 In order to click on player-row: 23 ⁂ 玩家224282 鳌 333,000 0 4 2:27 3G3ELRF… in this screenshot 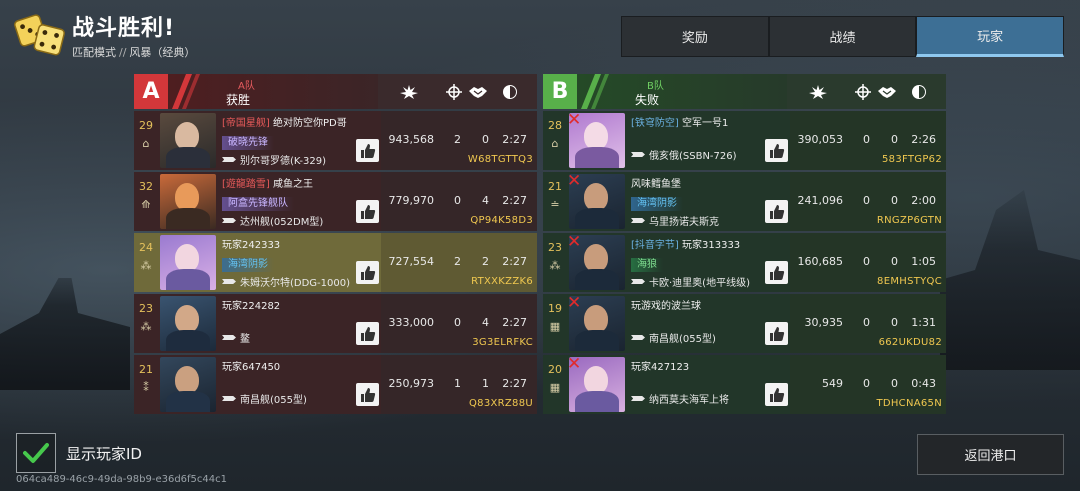, I will do `click(335, 323)`.